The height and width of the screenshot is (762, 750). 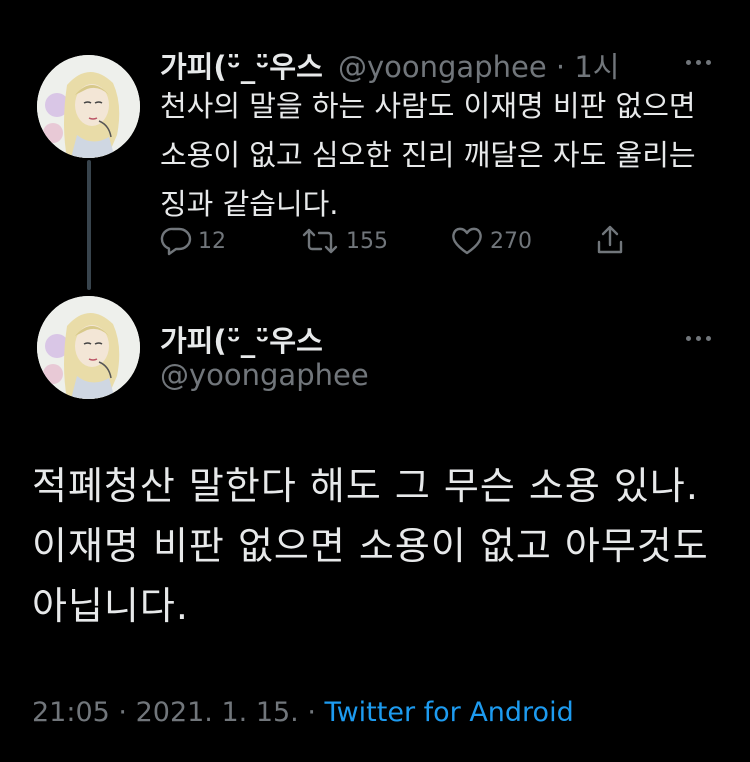 What do you see at coordinates (193, 241) in the screenshot?
I see `reply-button: 12` at bounding box center [193, 241].